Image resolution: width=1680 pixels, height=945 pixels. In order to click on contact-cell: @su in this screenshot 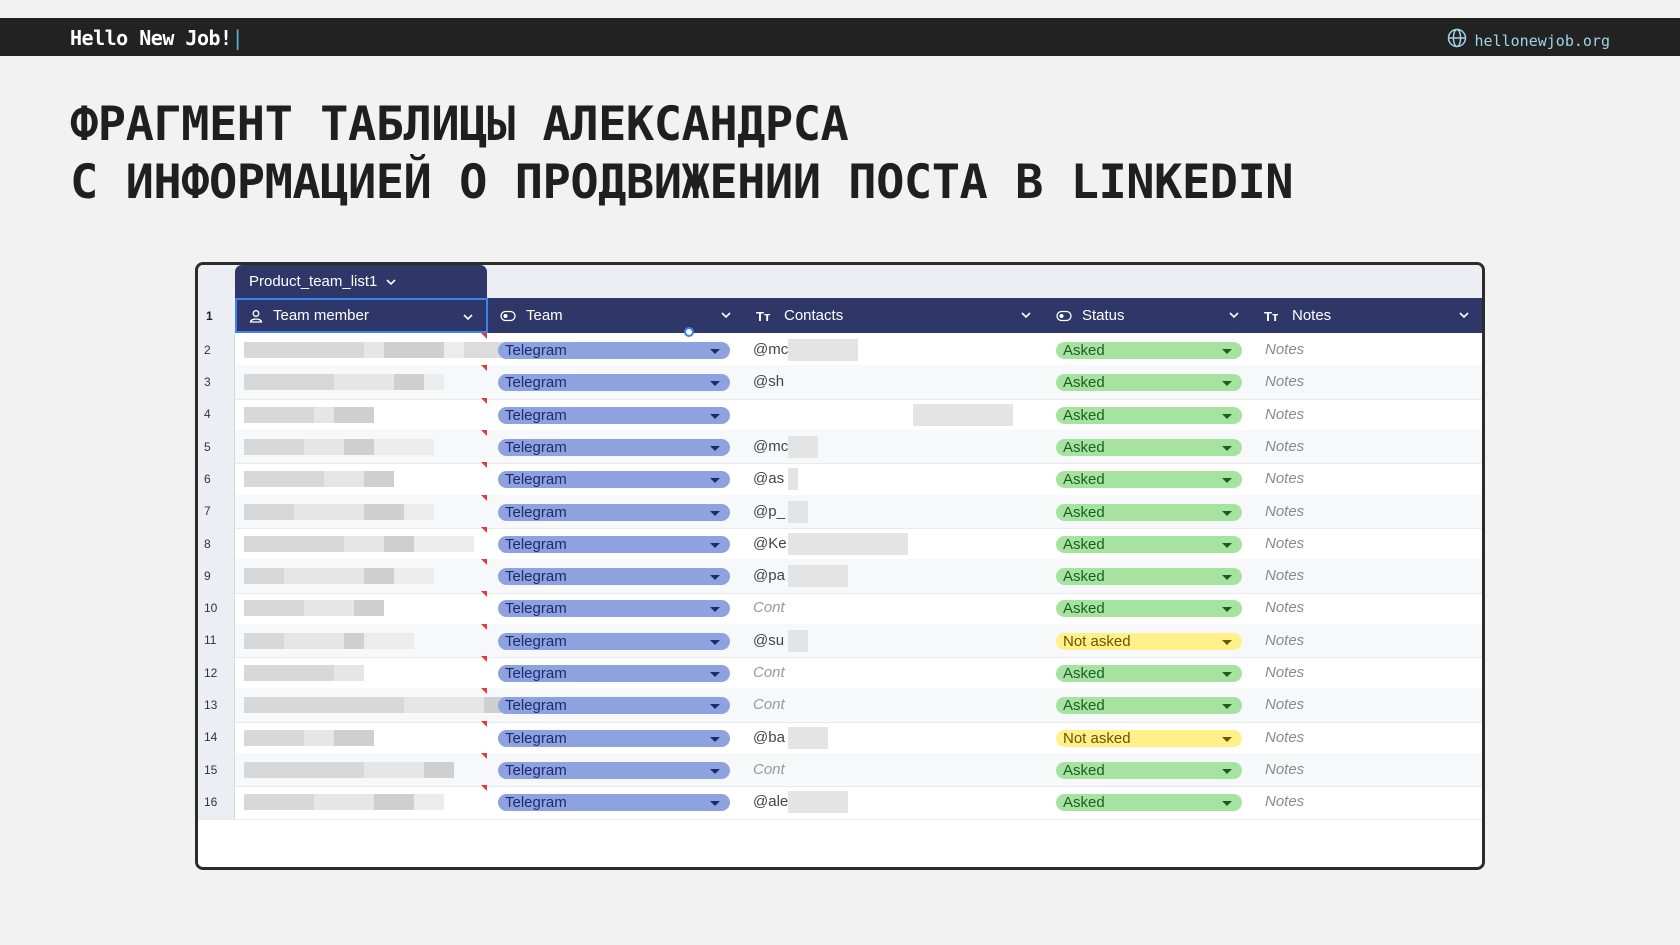, I will do `click(768, 640)`.